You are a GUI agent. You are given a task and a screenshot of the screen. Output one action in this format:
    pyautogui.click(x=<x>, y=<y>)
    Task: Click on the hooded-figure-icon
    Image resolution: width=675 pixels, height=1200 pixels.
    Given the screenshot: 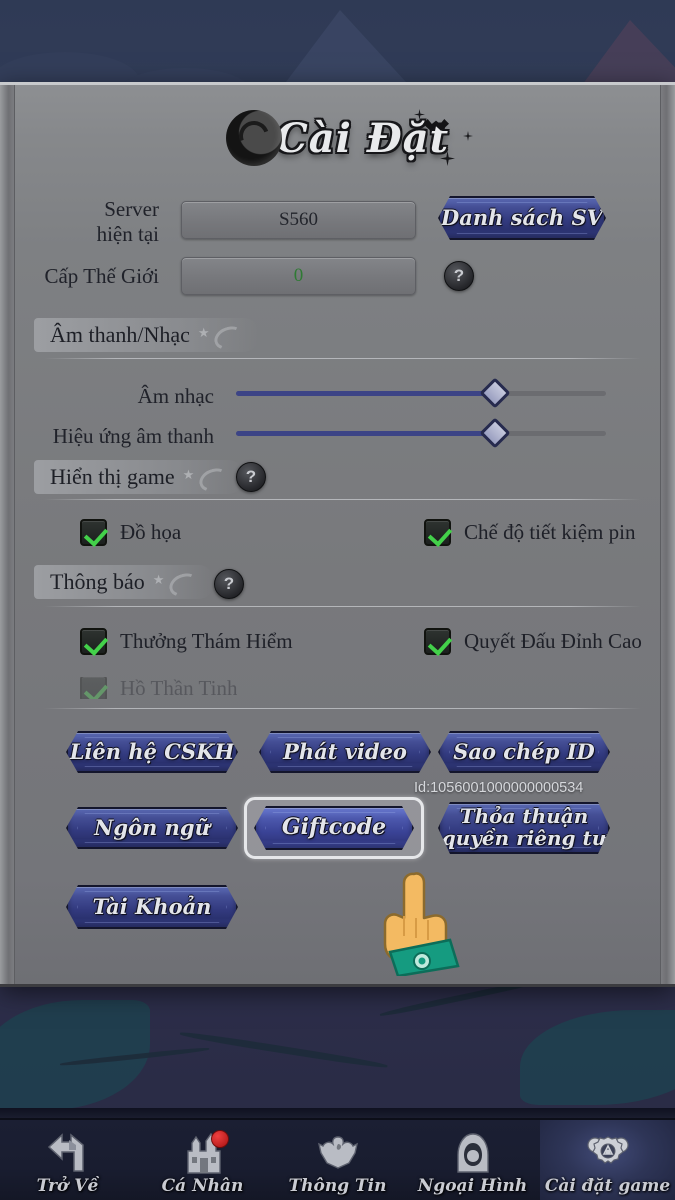 What is the action you would take?
    pyautogui.click(x=473, y=1153)
    